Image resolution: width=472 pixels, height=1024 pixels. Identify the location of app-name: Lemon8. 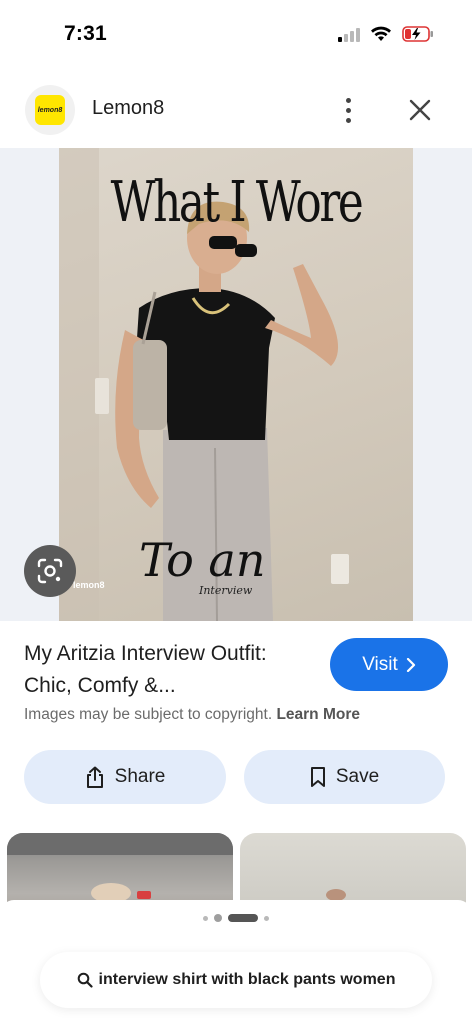
(128, 108).